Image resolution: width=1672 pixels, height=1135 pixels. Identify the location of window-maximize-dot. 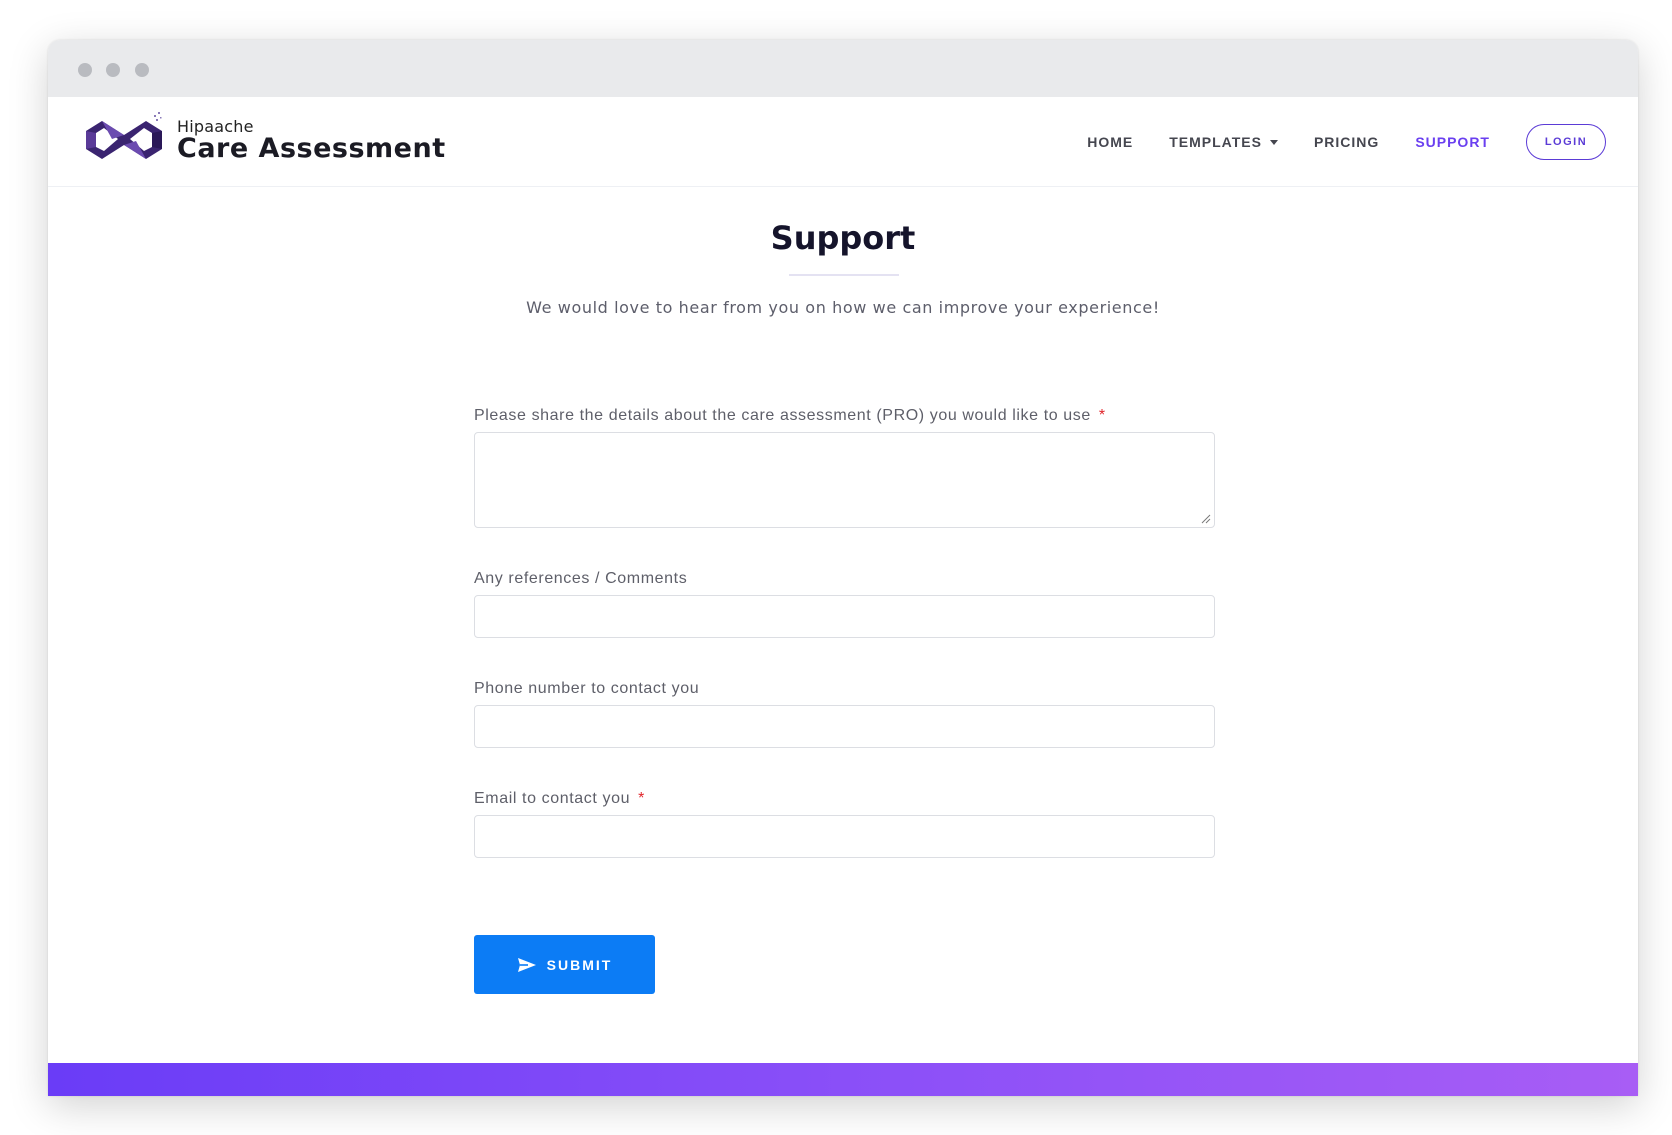
(142, 70).